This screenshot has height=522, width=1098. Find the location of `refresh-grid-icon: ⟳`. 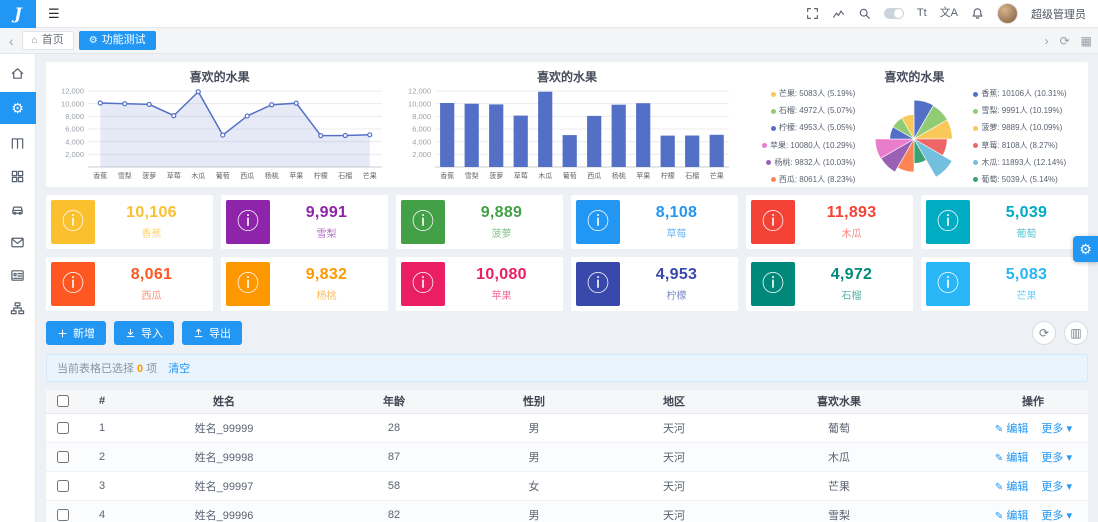

refresh-grid-icon: ⟳ is located at coordinates (1044, 333).